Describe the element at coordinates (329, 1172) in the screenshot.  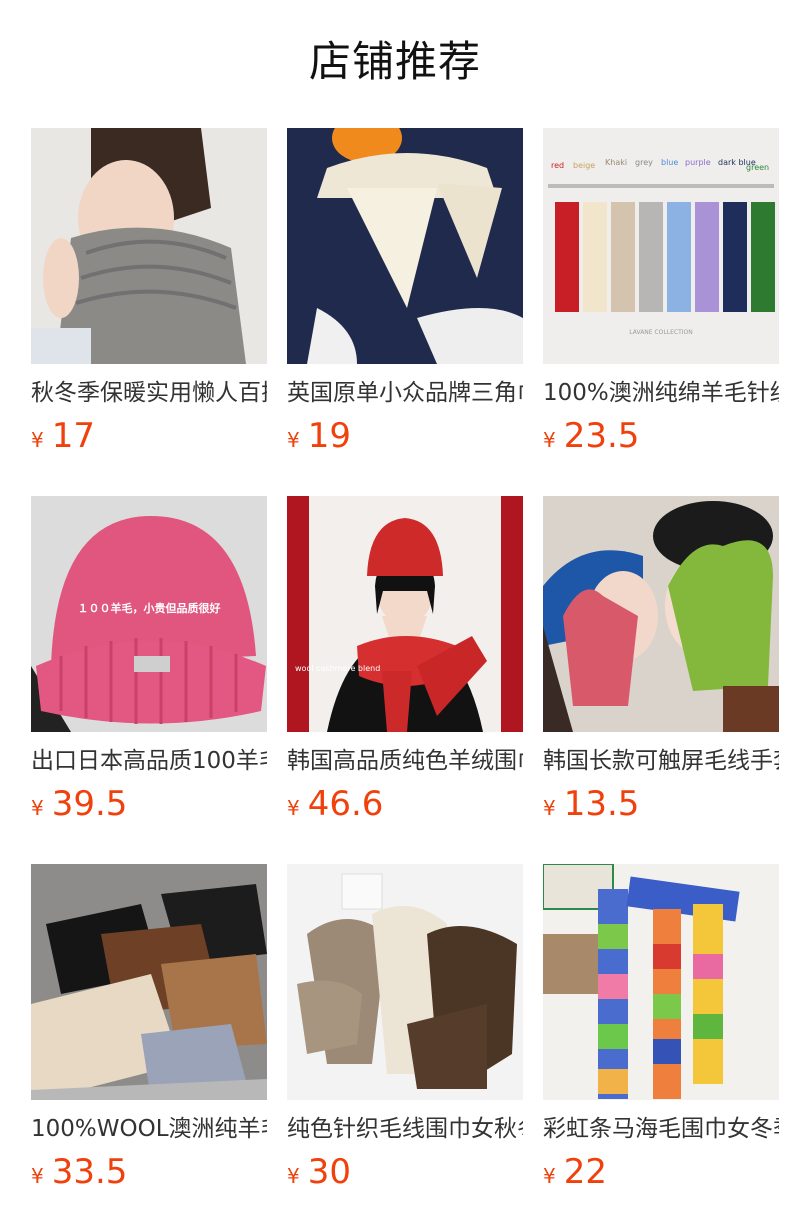
I see `price-value: 30` at that location.